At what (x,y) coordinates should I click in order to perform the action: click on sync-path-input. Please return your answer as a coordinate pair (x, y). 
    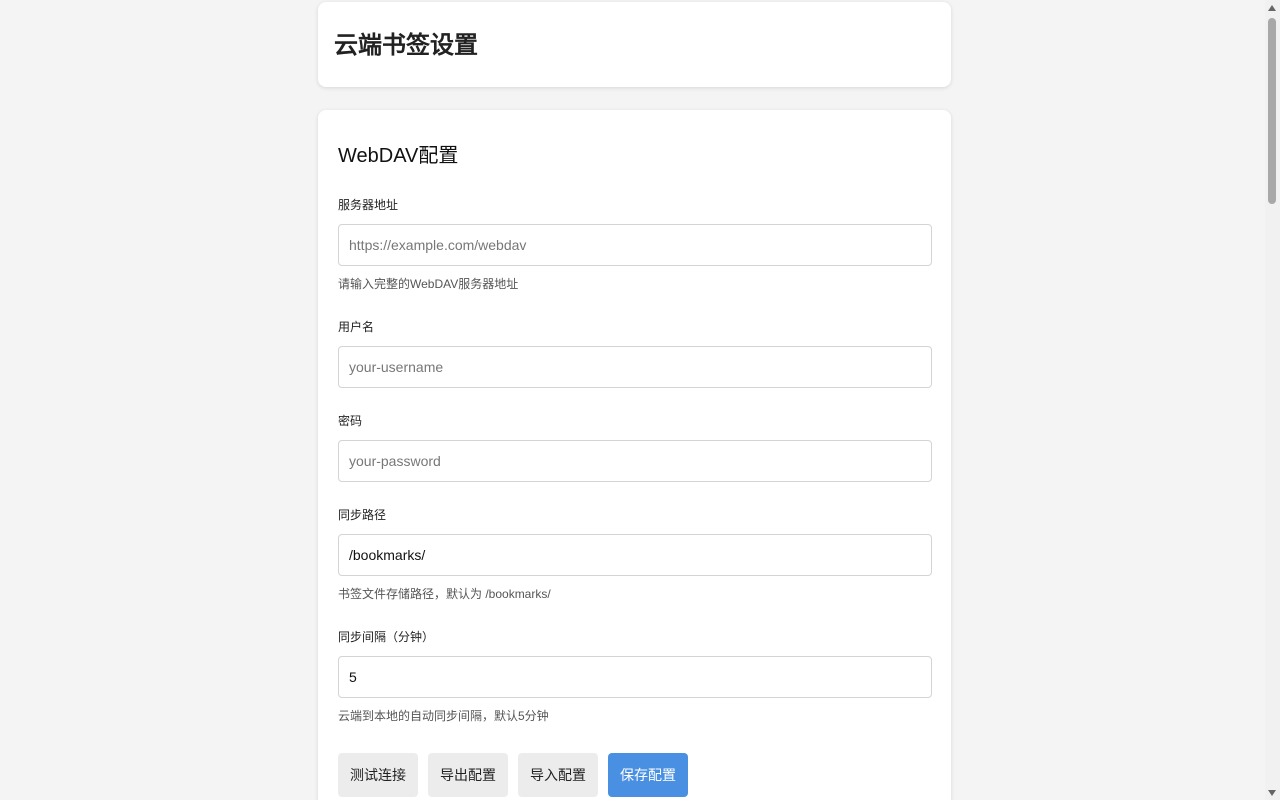
    Looking at the image, I should click on (635, 555).